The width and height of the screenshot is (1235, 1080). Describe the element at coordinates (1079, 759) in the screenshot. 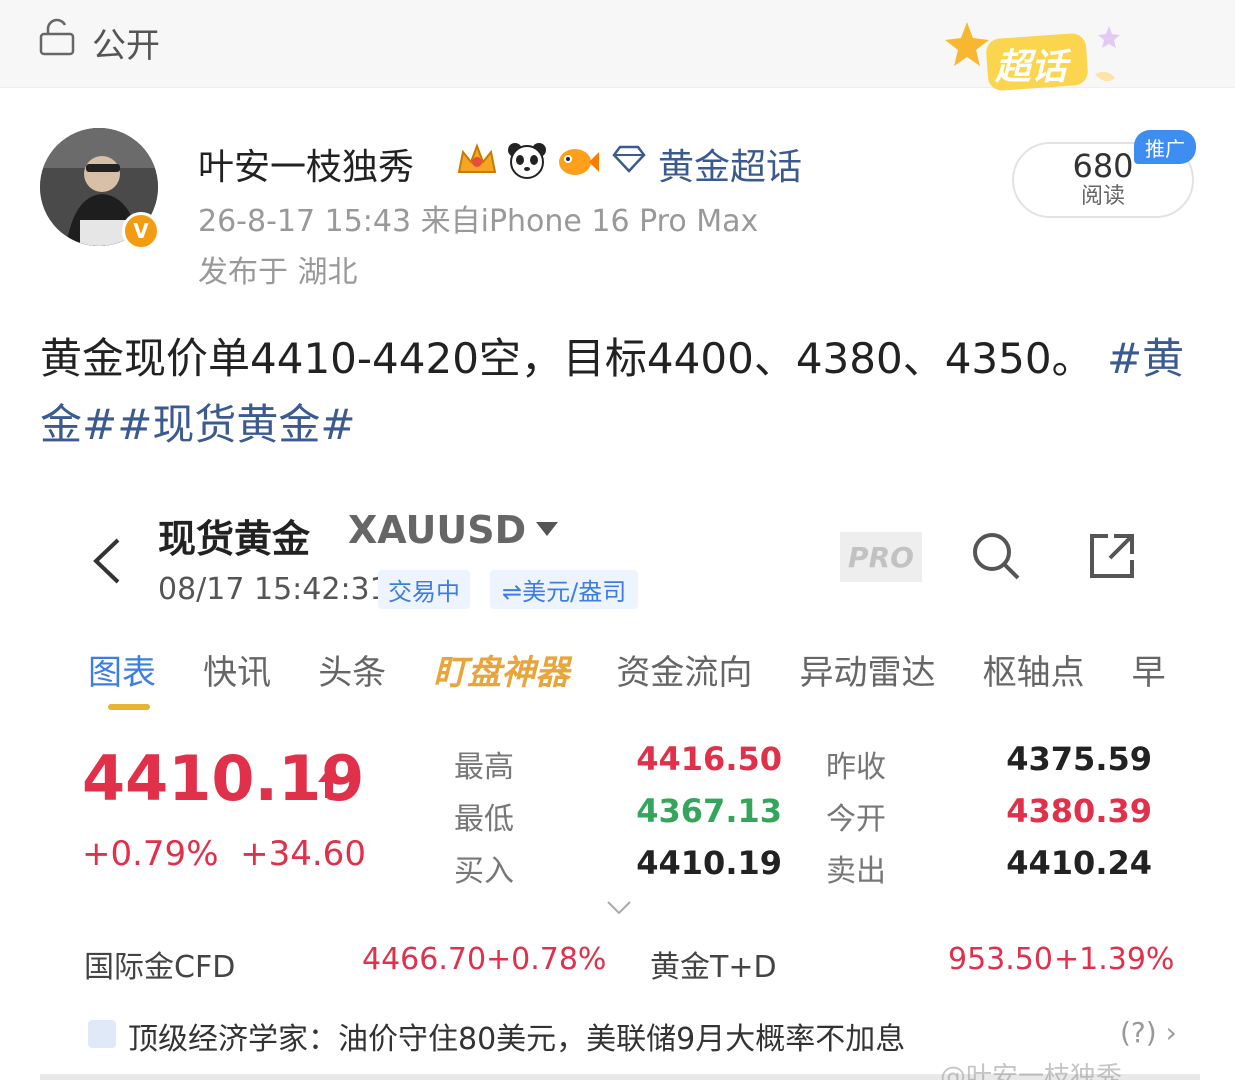

I see `prev-close-value: 4375.59` at that location.